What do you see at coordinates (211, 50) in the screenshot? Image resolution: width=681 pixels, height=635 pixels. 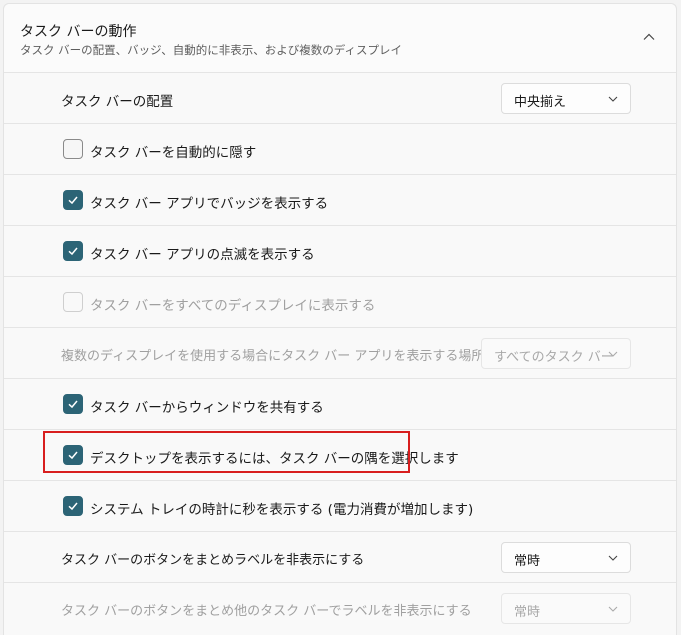 I see `section-subtitle: タスク バーの配置、バッジ、自動的に非表示、および複数のディスプレイ` at bounding box center [211, 50].